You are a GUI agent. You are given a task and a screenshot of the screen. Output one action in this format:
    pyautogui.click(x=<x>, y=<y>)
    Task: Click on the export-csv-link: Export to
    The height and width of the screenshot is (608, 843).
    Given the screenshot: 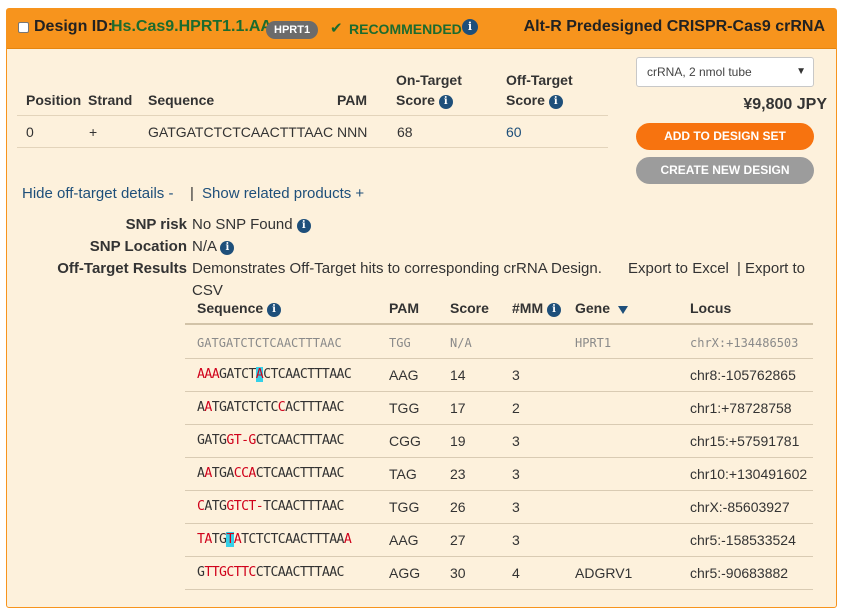 What is the action you would take?
    pyautogui.click(x=775, y=268)
    